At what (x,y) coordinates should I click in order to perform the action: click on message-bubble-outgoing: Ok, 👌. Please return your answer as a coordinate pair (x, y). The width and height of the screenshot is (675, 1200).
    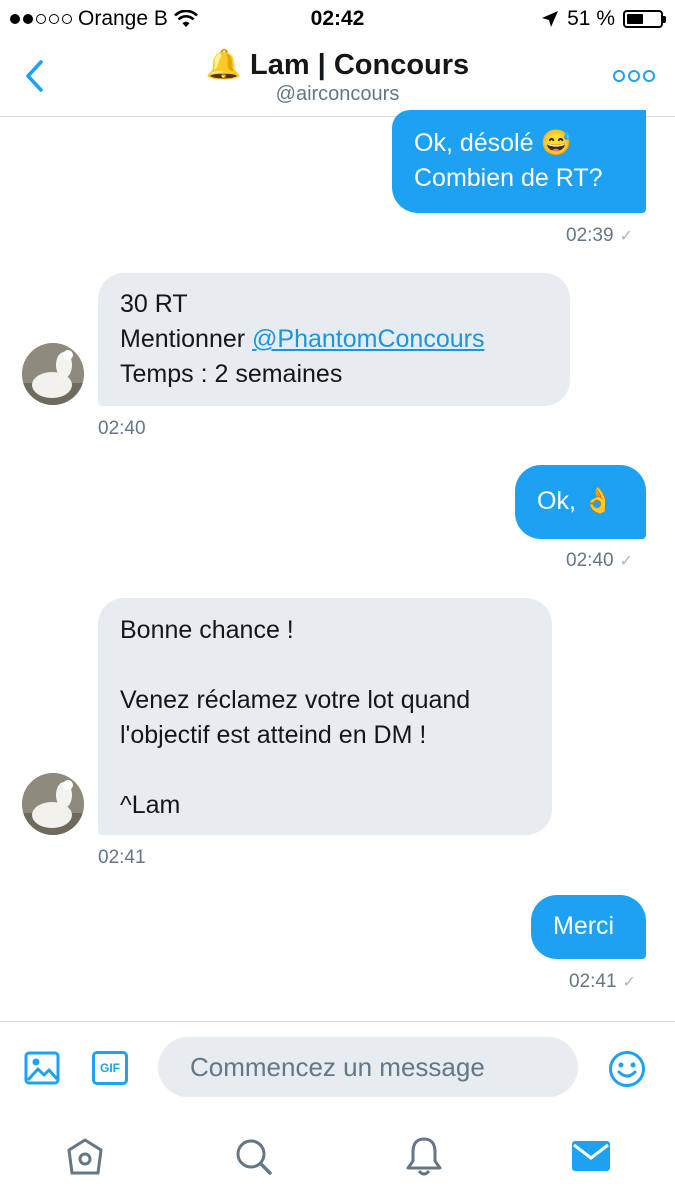
    Looking at the image, I should click on (580, 502).